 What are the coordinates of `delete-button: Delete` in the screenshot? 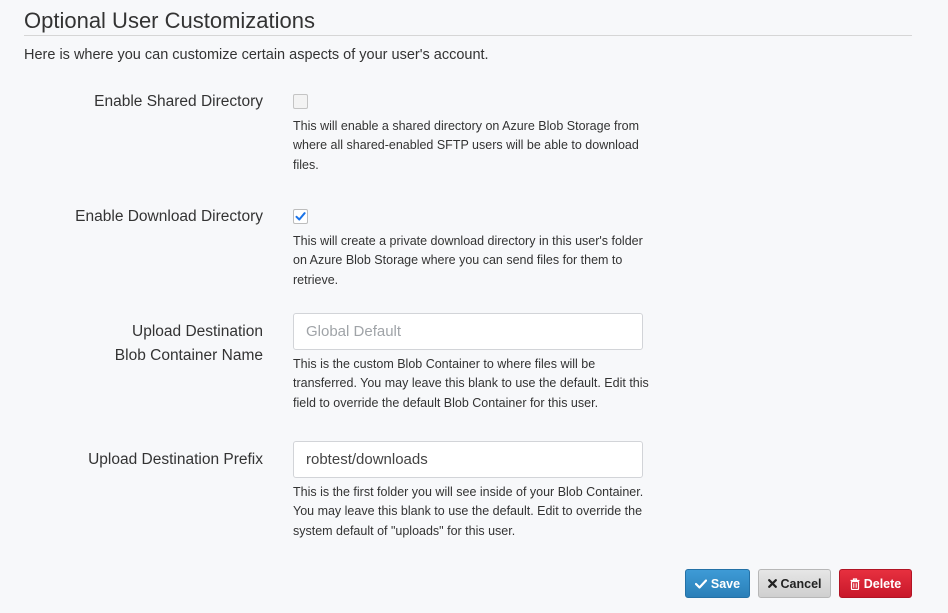 It's located at (875, 583).